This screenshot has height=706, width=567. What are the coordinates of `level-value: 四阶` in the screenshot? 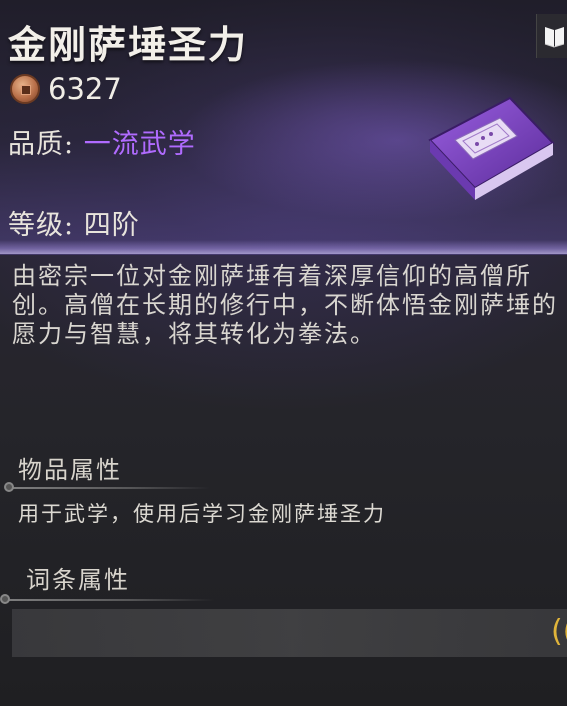 It's located at (111, 225).